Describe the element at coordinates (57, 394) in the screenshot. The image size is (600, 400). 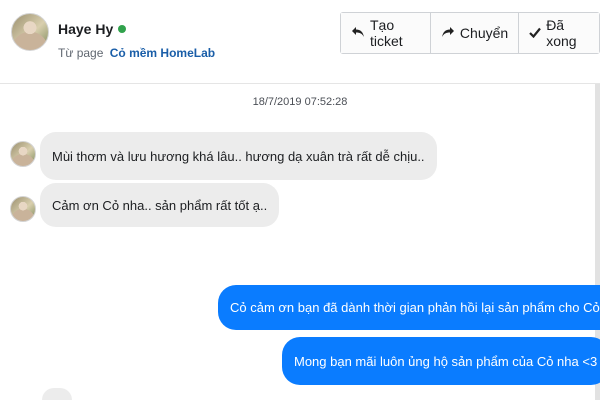
I see `next-incoming-message-partial` at that location.